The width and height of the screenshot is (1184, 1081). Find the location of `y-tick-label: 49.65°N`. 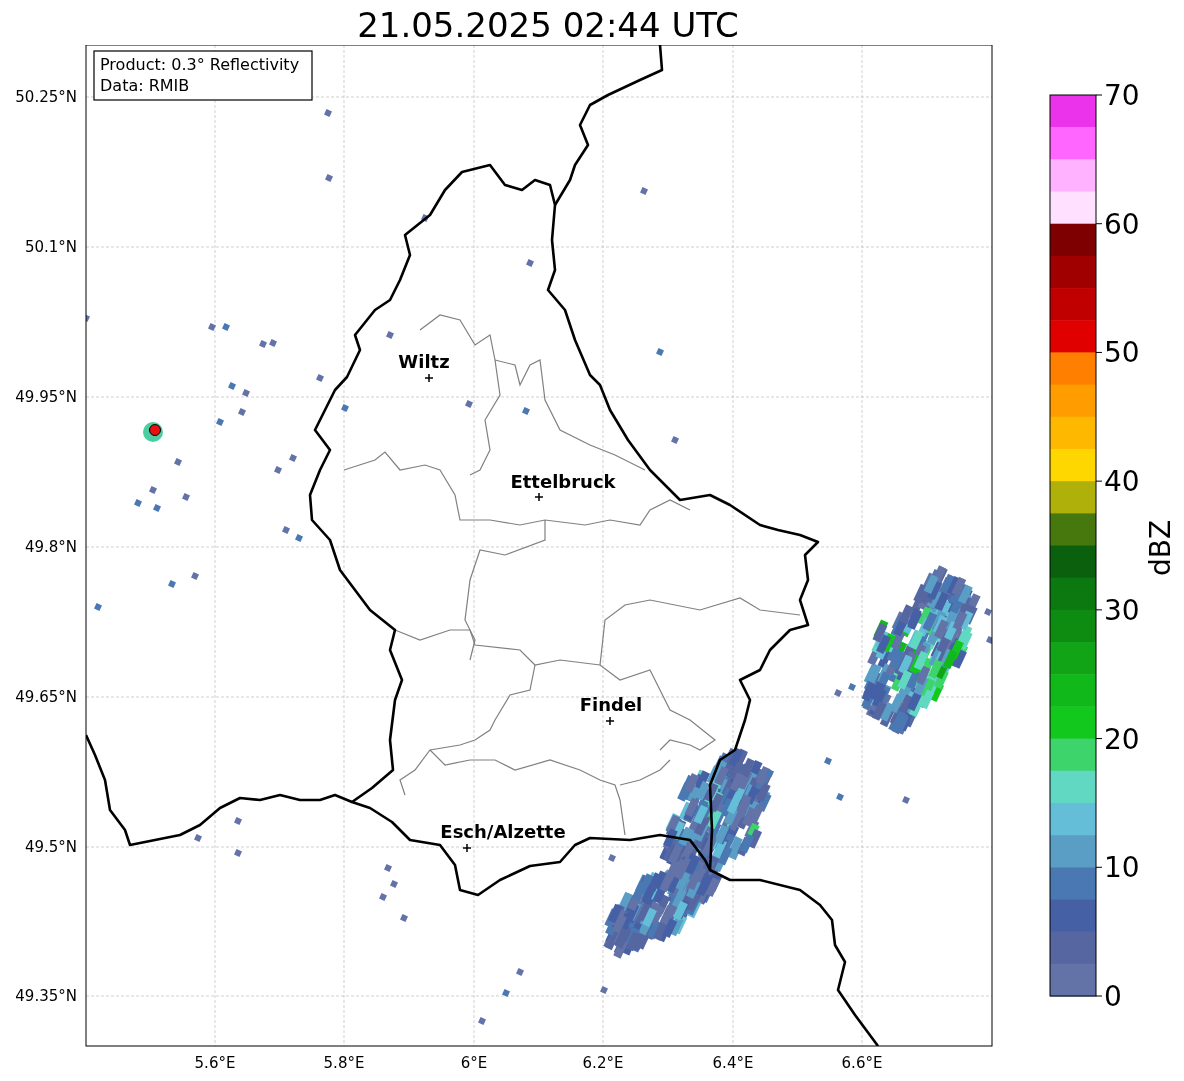

y-tick-label: 49.65°N is located at coordinates (46, 697).